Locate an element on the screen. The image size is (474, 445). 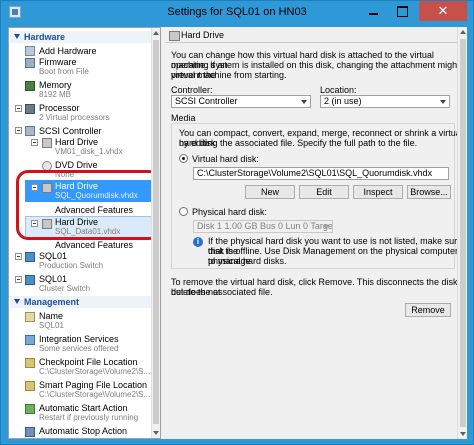
processor-expander is located at coordinates (18, 108).